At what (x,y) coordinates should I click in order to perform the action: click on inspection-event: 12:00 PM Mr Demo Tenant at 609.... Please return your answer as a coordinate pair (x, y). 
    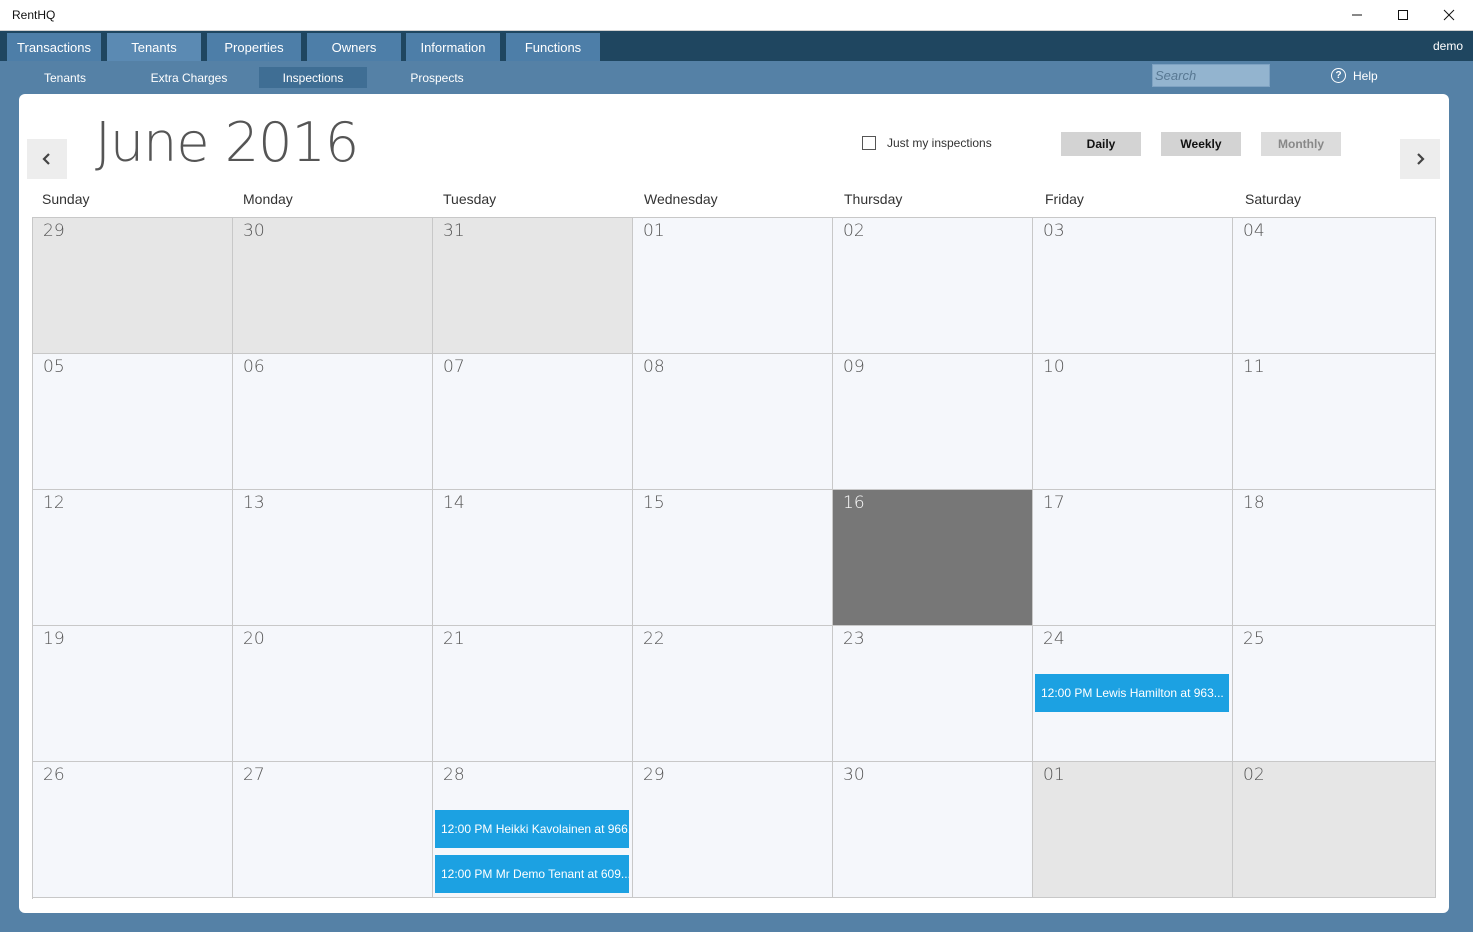
    Looking at the image, I should click on (532, 874).